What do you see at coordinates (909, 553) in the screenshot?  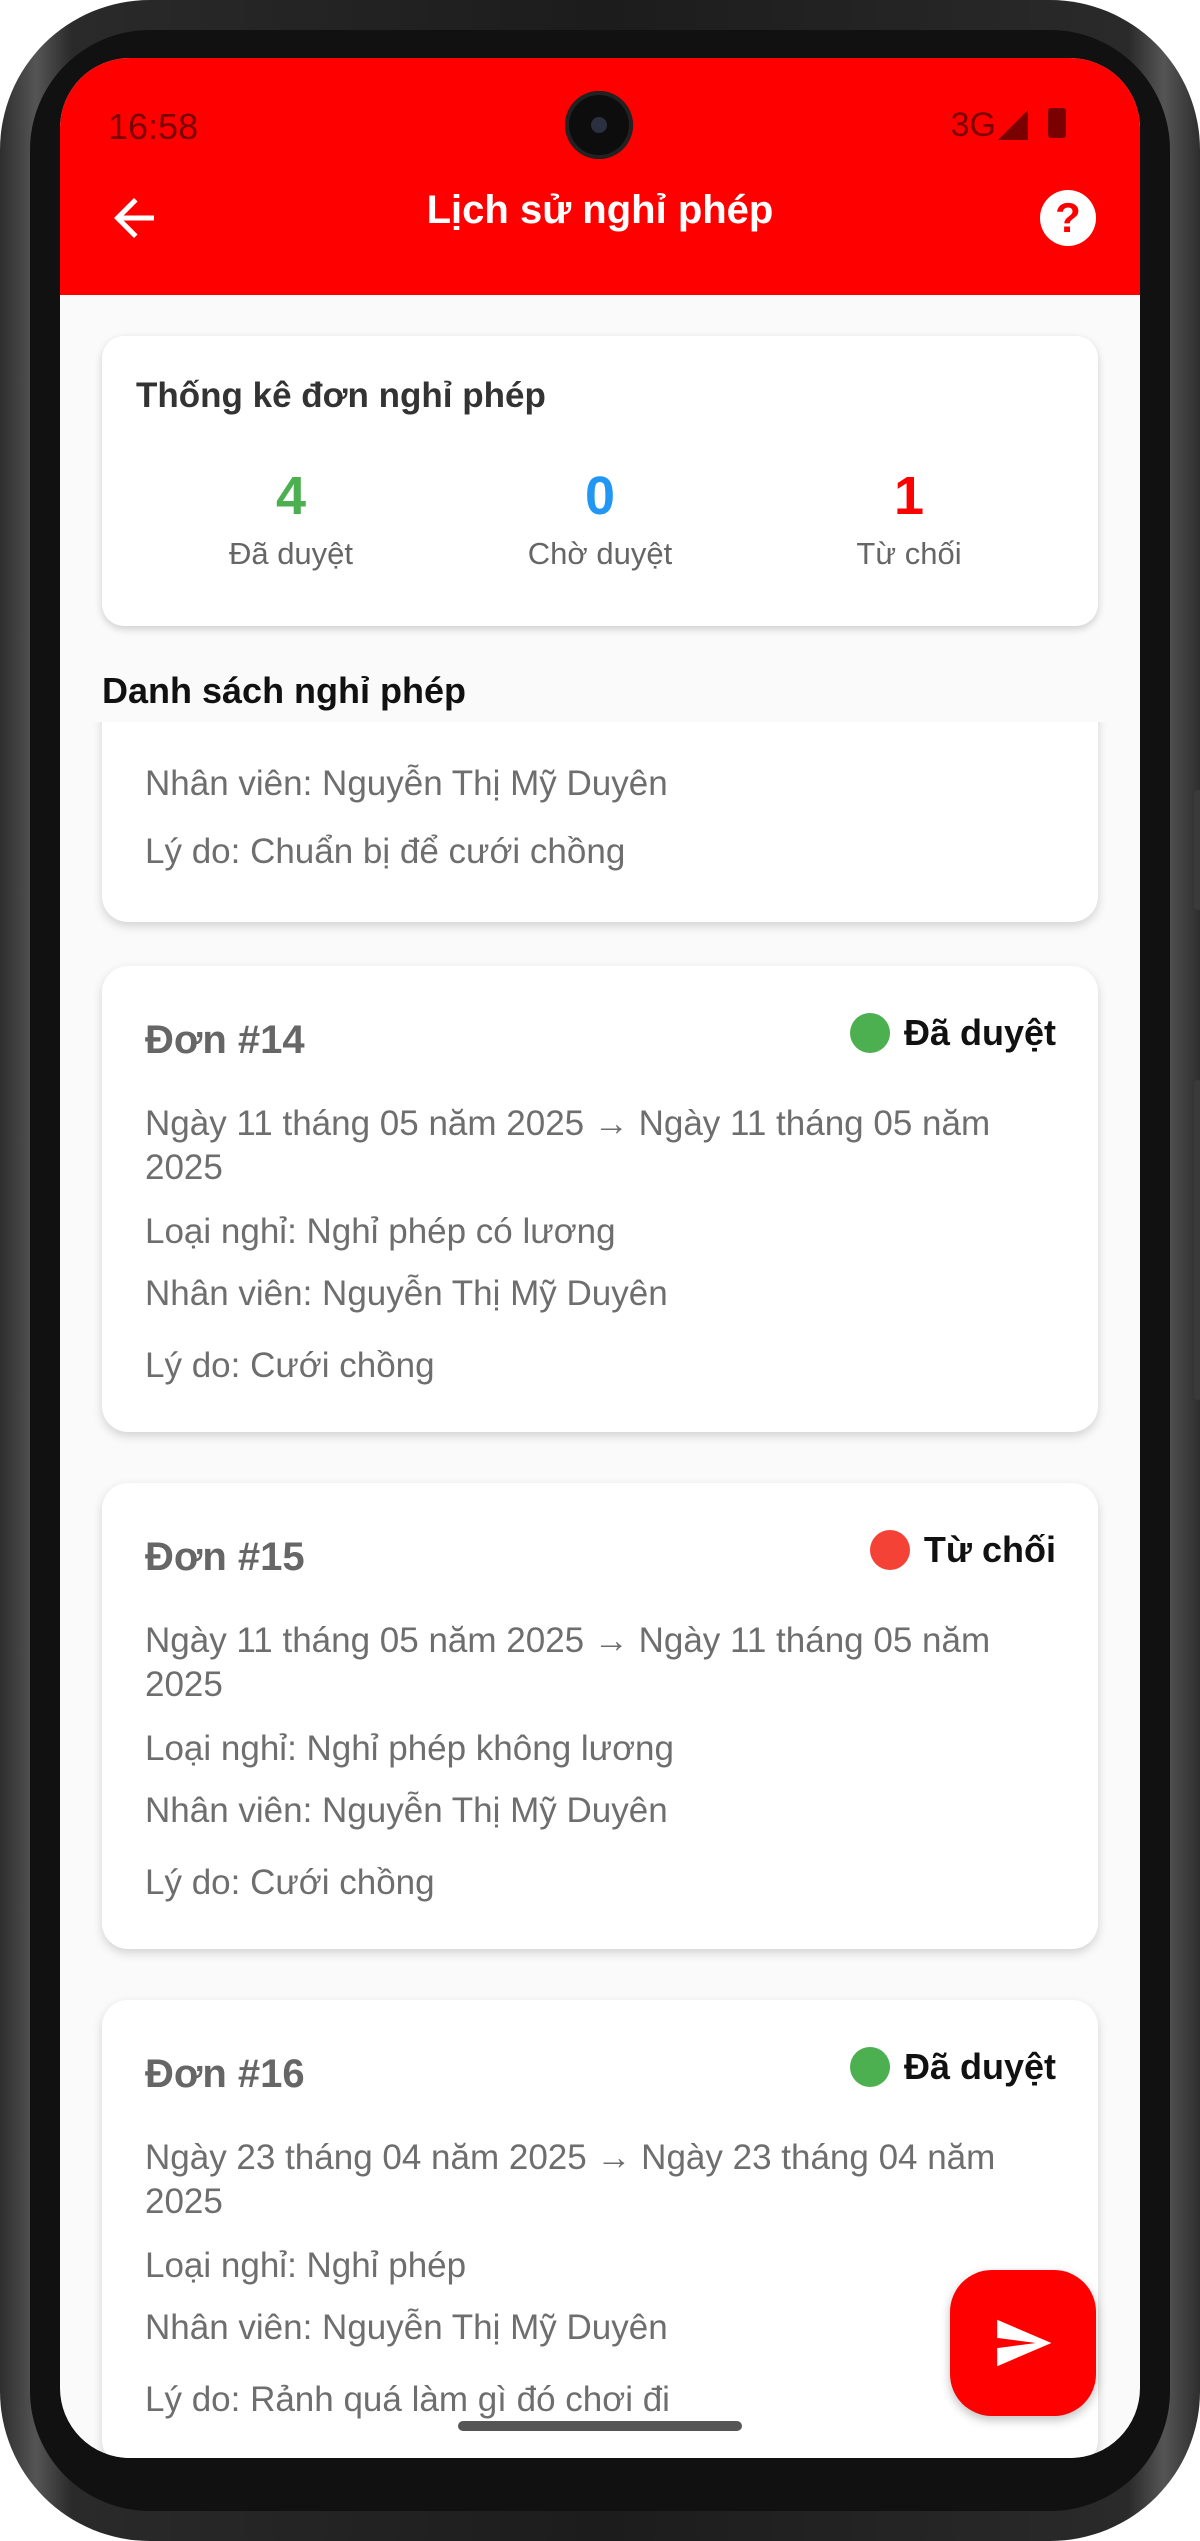 I see `stat-rejected-label: Từ chối` at bounding box center [909, 553].